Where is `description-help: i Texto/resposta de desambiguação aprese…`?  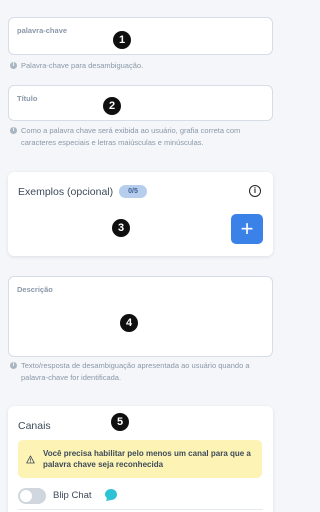 description-help: i Texto/resposta de desambiguação aprese… is located at coordinates (141, 371).